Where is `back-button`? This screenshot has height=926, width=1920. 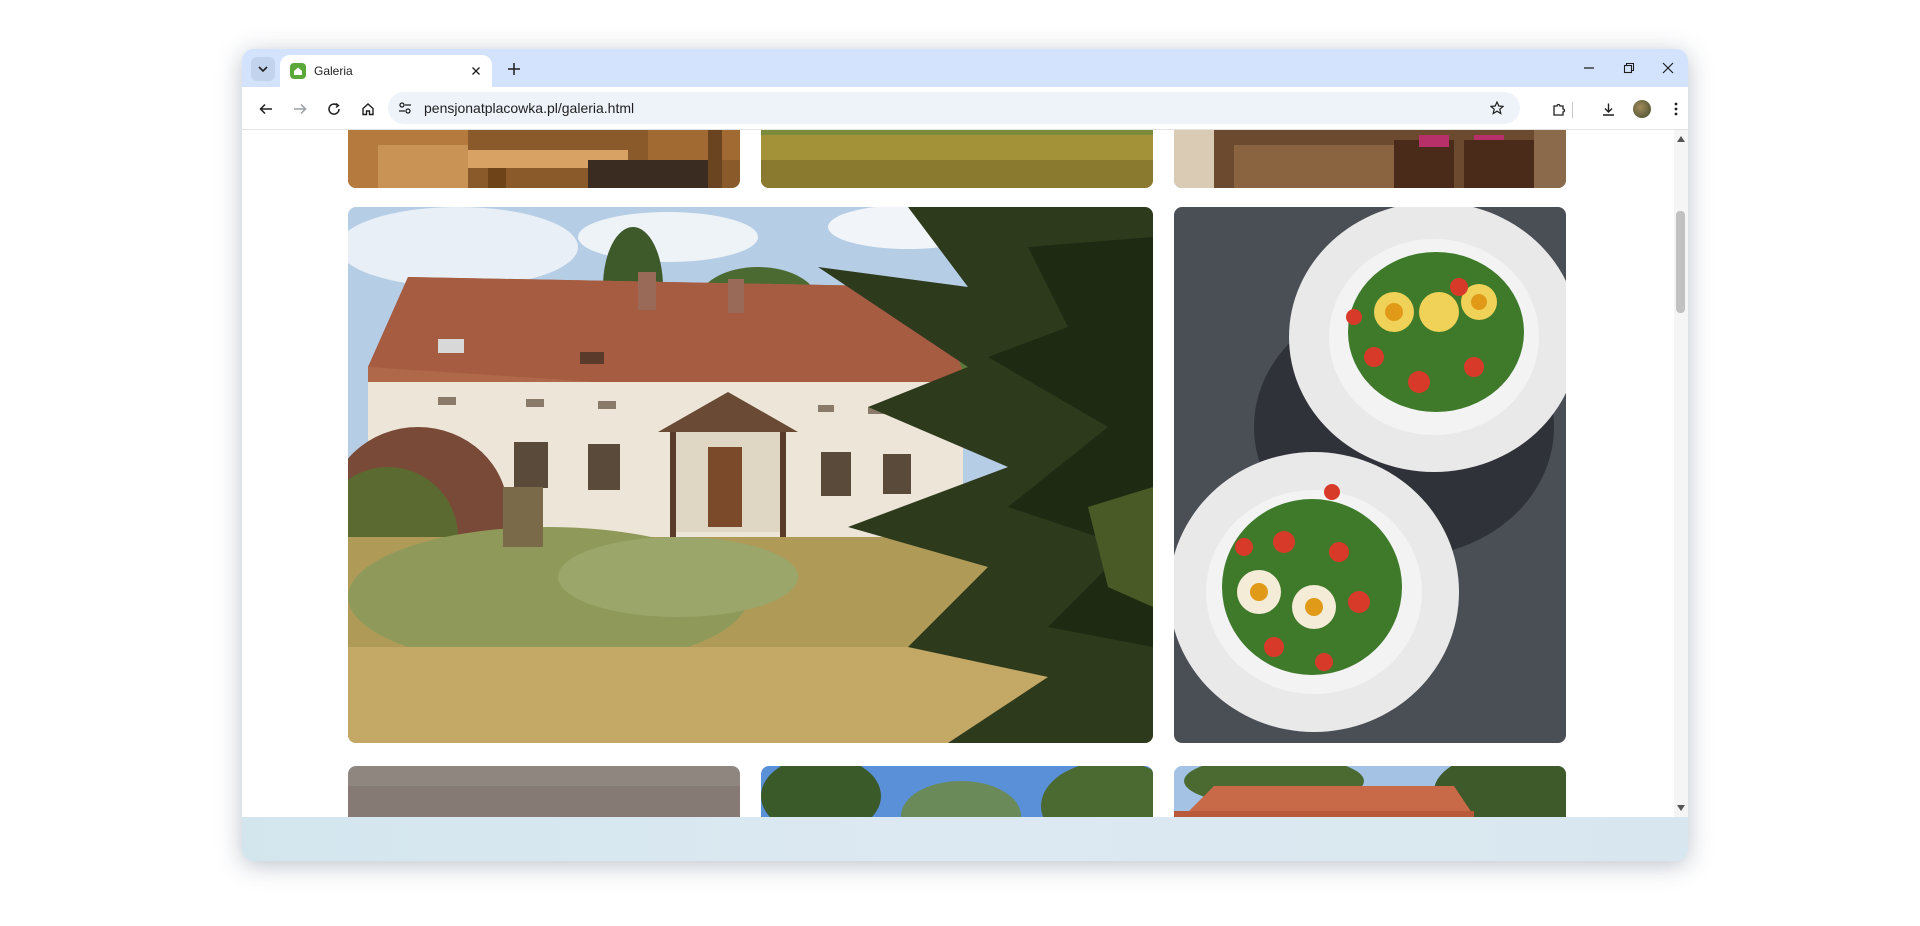 back-button is located at coordinates (266, 109).